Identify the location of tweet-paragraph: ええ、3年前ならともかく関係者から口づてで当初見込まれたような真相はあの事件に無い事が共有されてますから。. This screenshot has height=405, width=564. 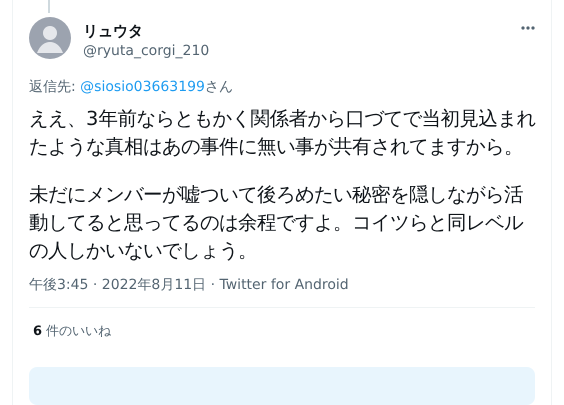
(282, 133).